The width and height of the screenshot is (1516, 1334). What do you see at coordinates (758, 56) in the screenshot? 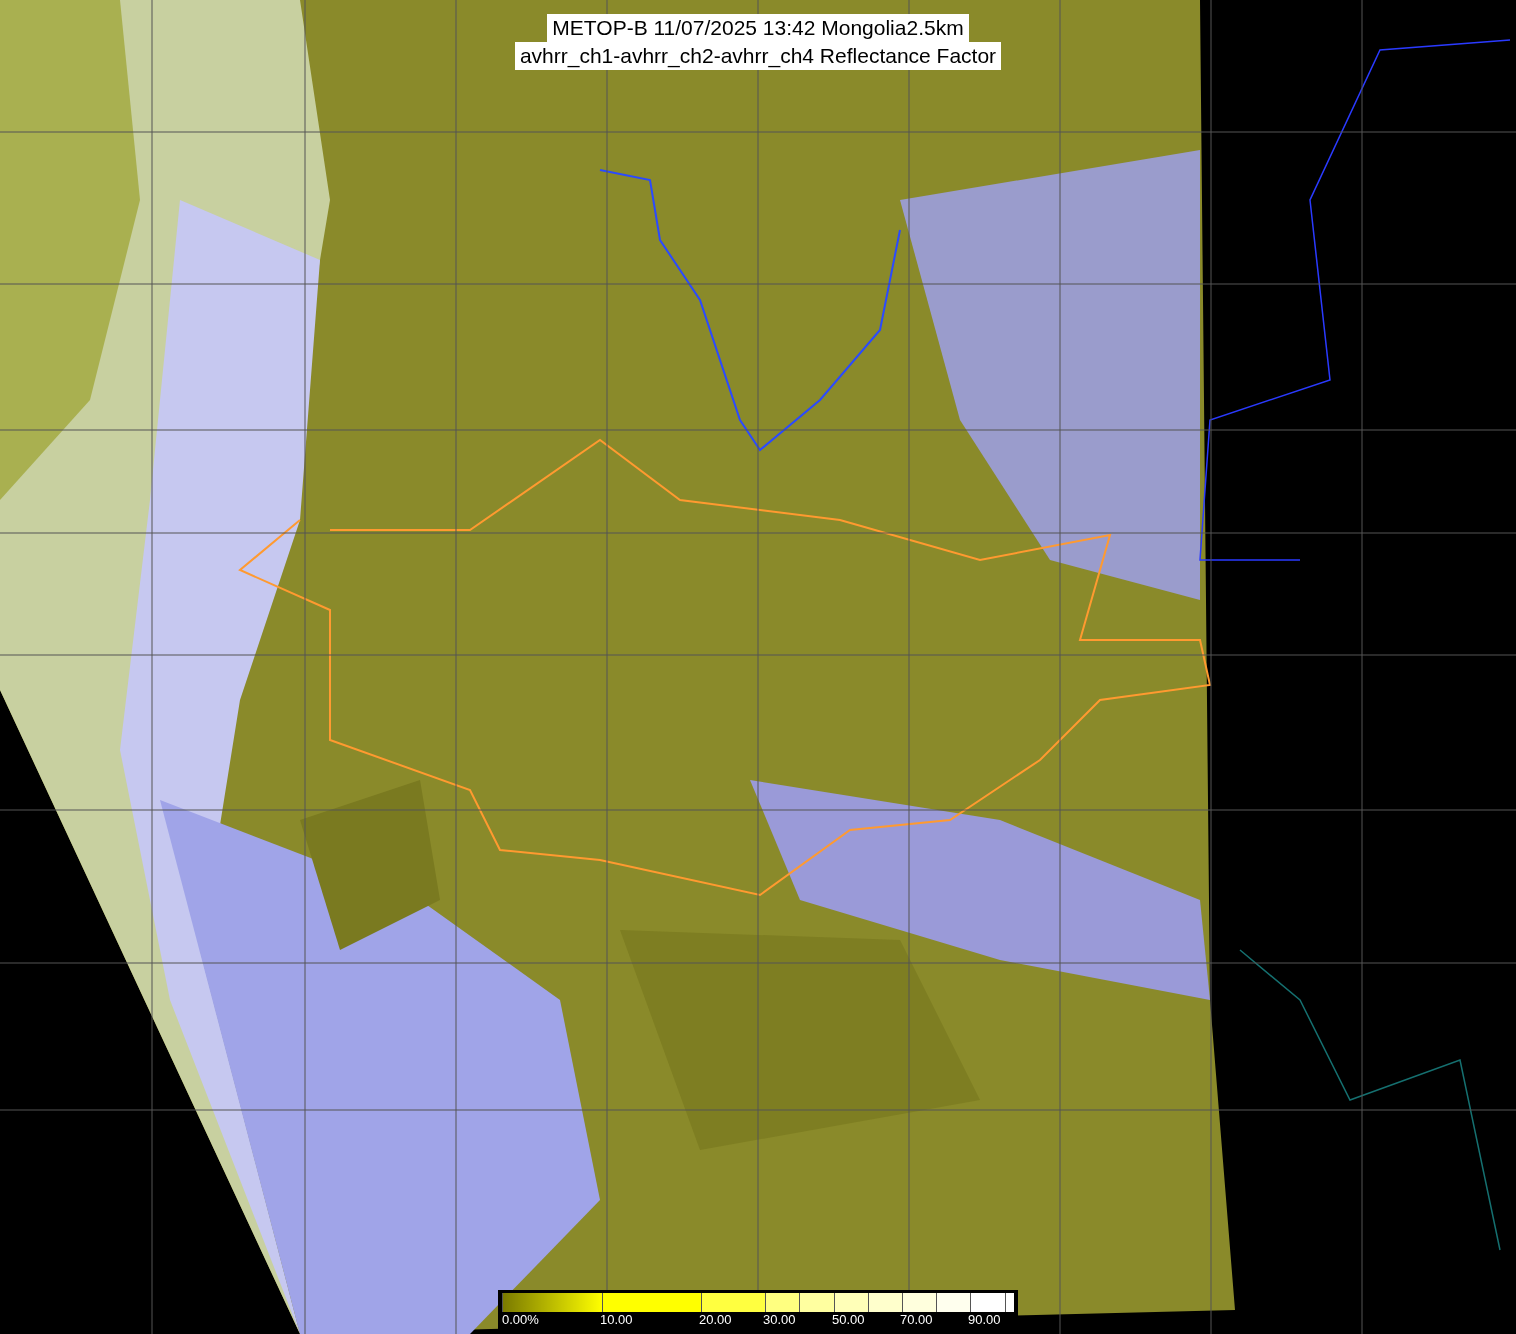
I see `map-title: avhrr_ch1-avhrr_ch2-avhrr_ch4 Reflectance Factor` at bounding box center [758, 56].